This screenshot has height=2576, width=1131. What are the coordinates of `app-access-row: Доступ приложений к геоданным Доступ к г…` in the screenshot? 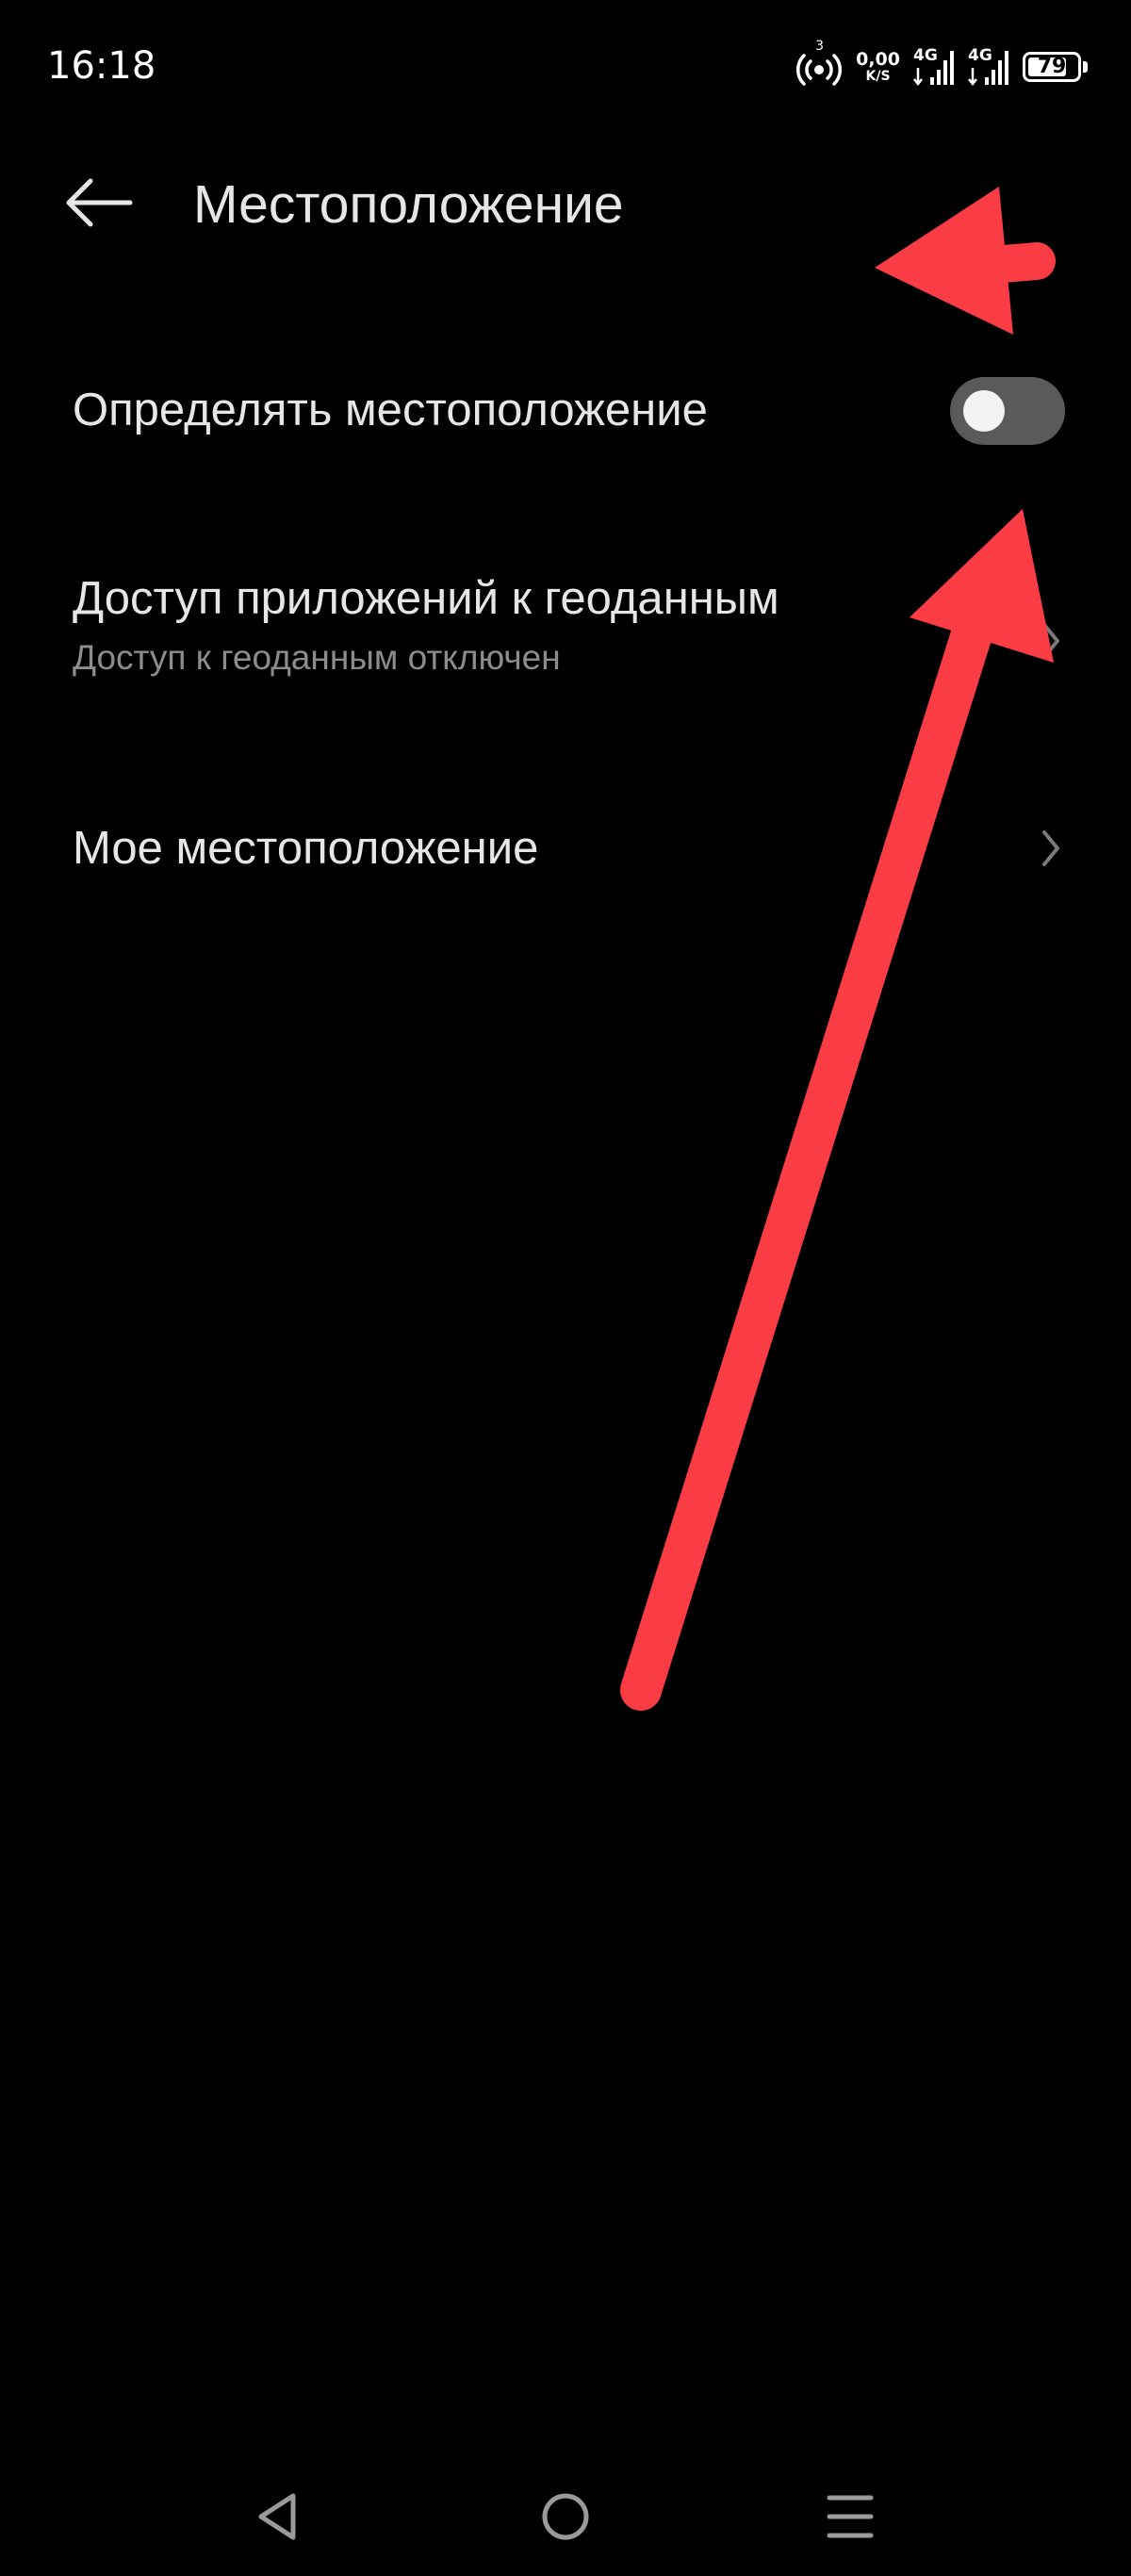 It's located at (566, 626).